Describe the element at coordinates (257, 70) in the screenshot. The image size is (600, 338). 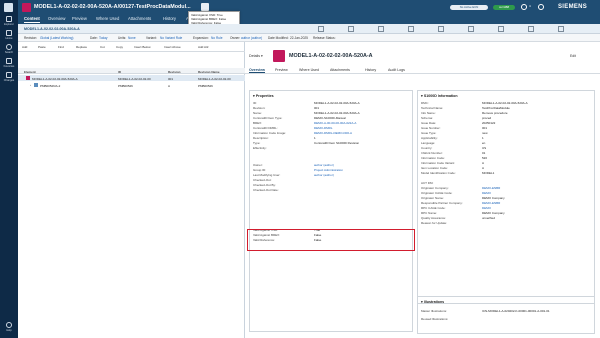
I see `details-tab-overview: Overview` at that location.